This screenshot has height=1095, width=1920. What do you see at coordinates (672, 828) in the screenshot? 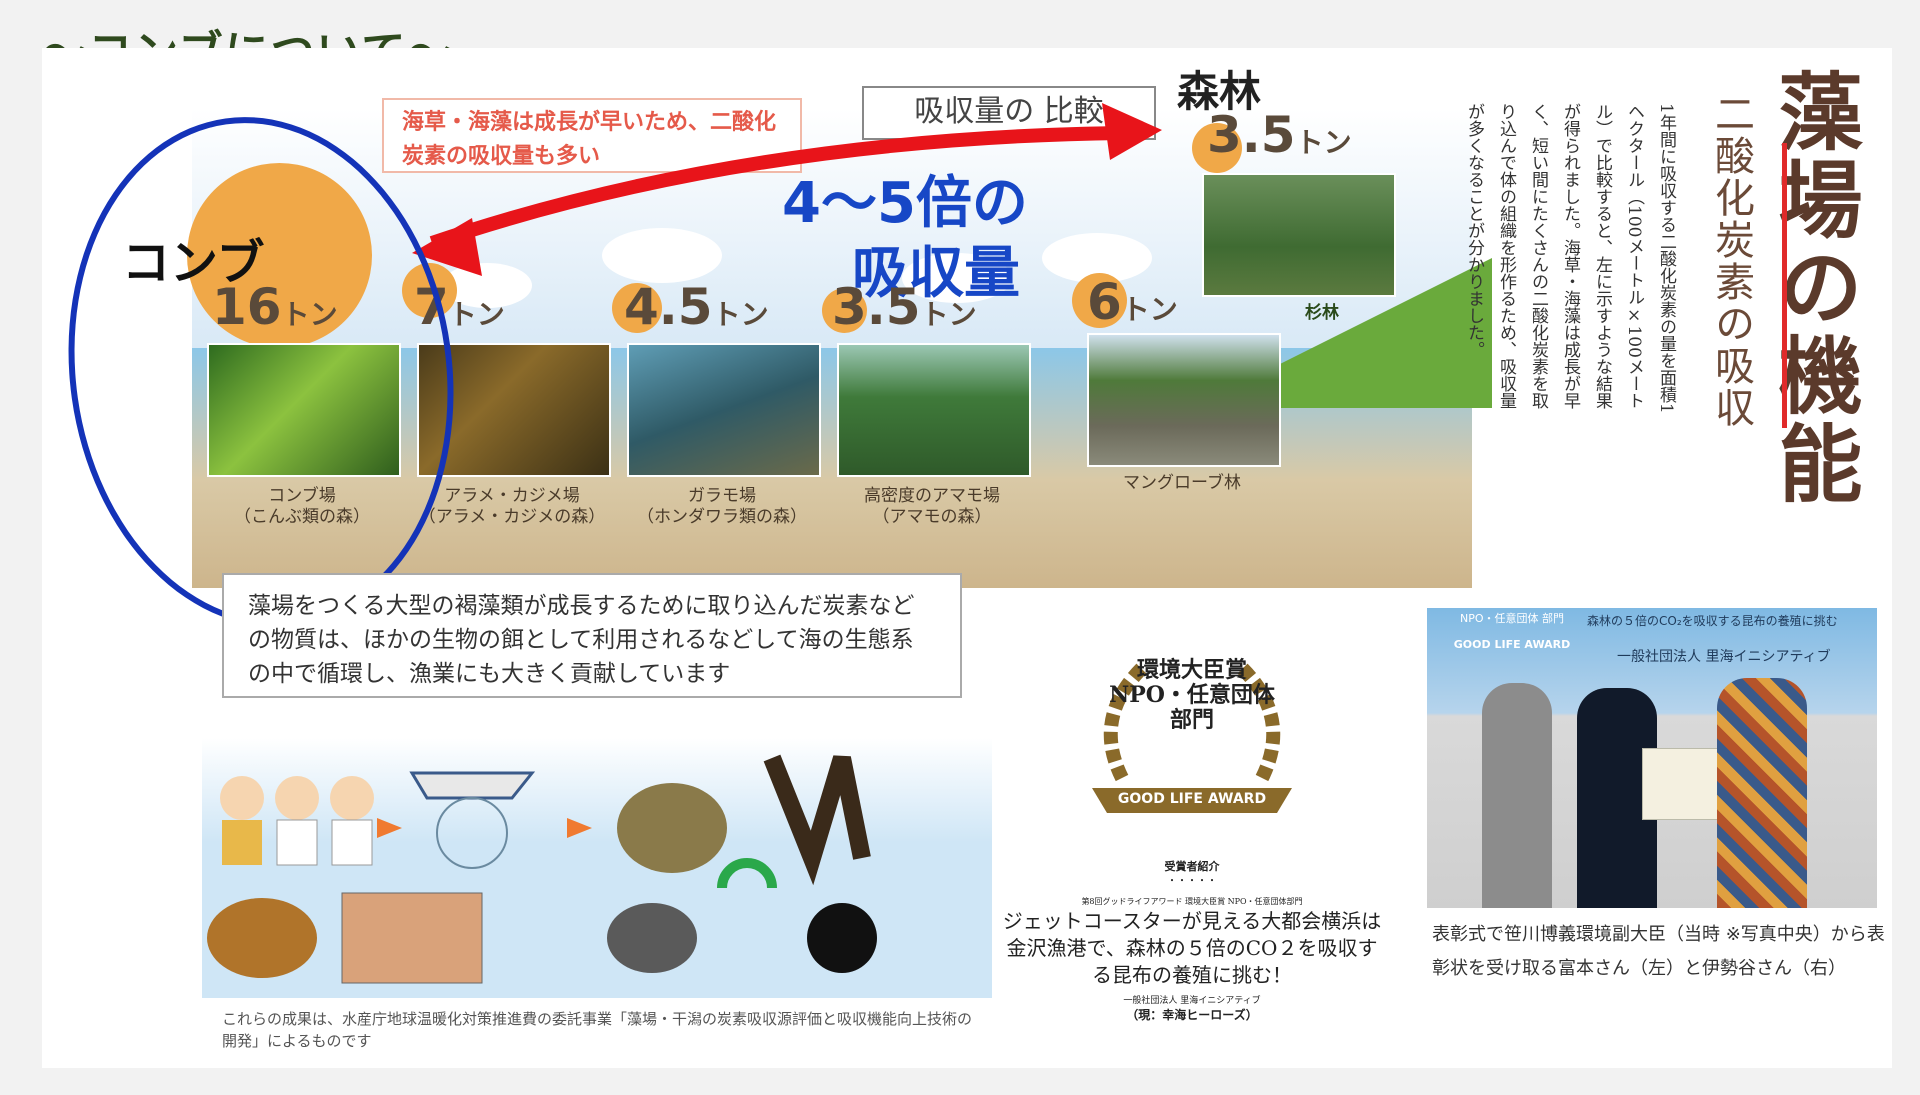
I see `octopus-icon` at bounding box center [672, 828].